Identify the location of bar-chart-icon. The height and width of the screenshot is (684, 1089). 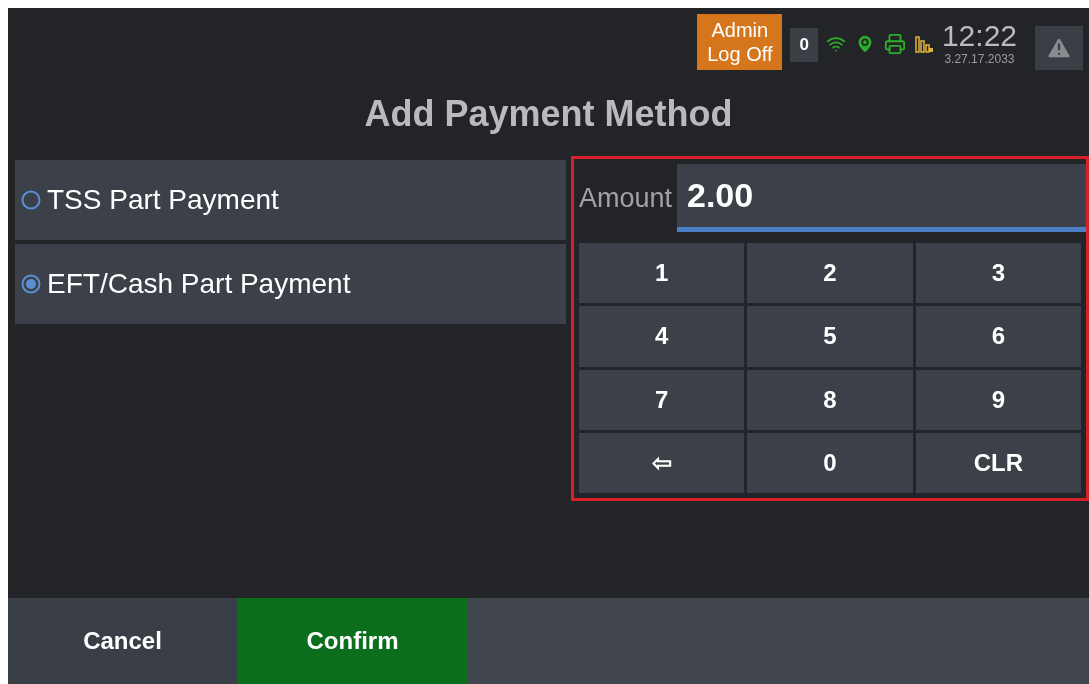
(923, 44).